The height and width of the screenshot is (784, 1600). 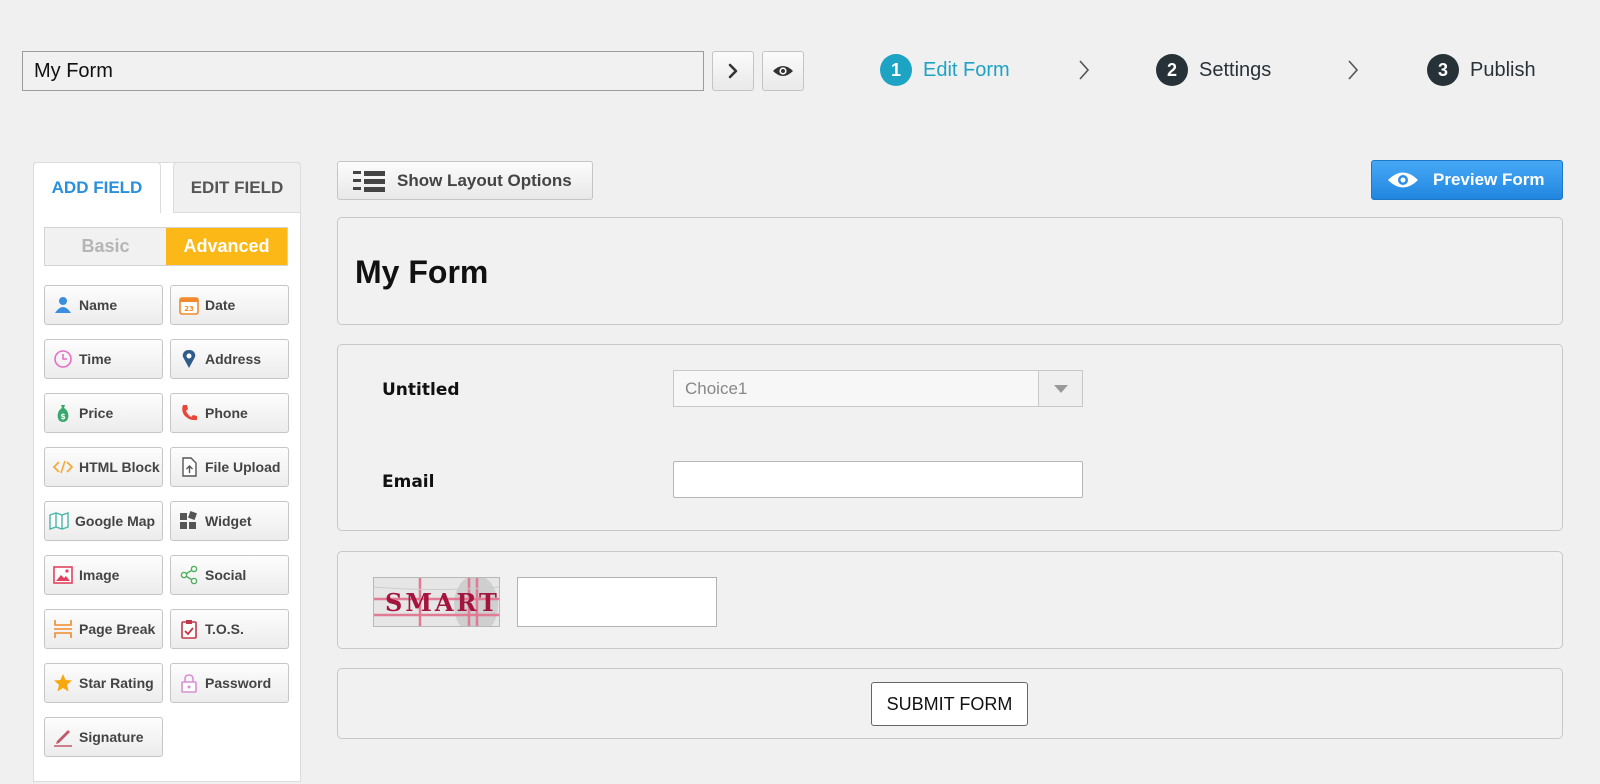 What do you see at coordinates (189, 467) in the screenshot?
I see `file-upload-icon` at bounding box center [189, 467].